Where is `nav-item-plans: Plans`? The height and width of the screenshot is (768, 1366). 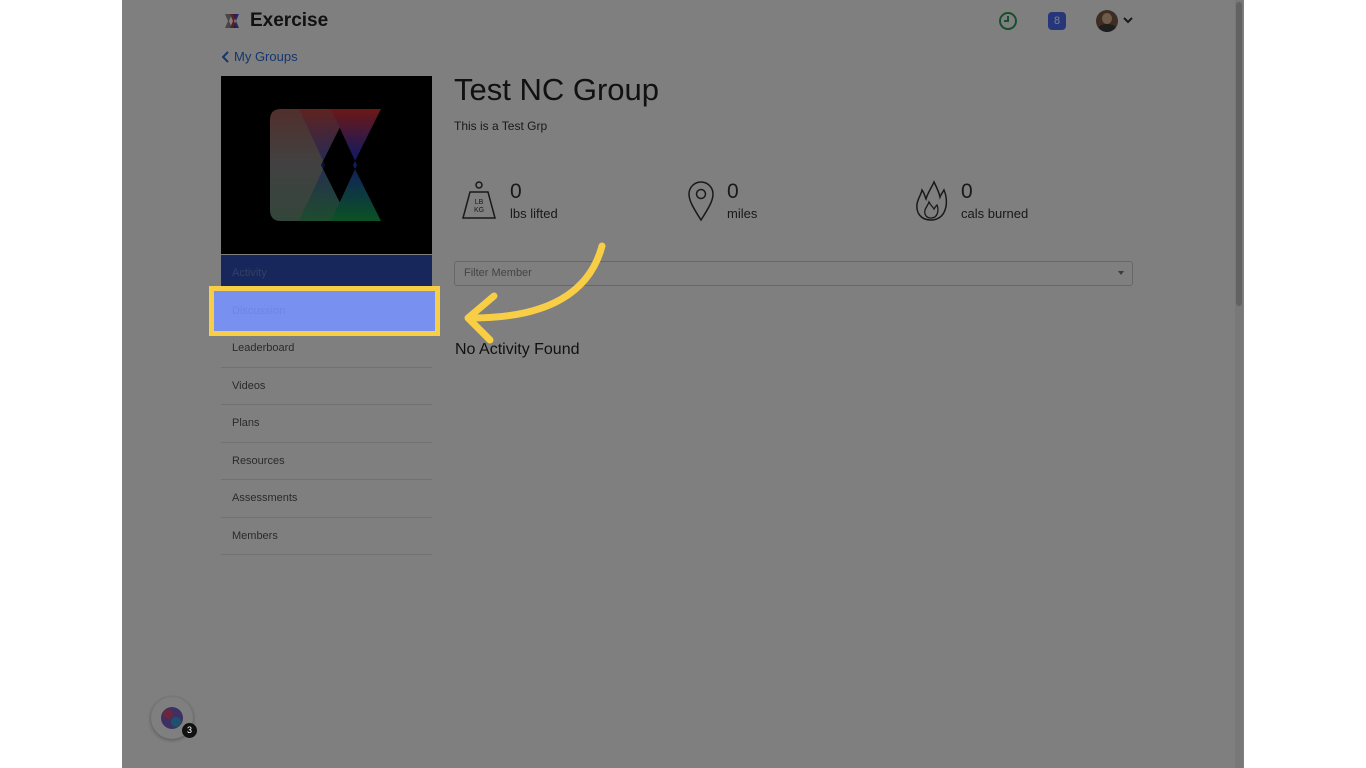 nav-item-plans: Plans is located at coordinates (326, 424).